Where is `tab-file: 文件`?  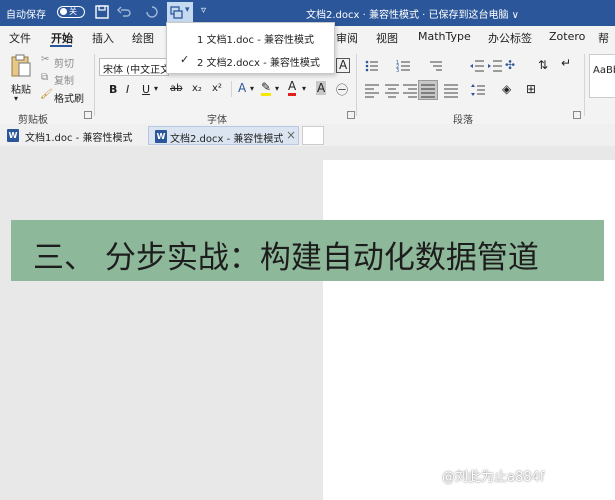 tab-file: 文件 is located at coordinates (20, 38).